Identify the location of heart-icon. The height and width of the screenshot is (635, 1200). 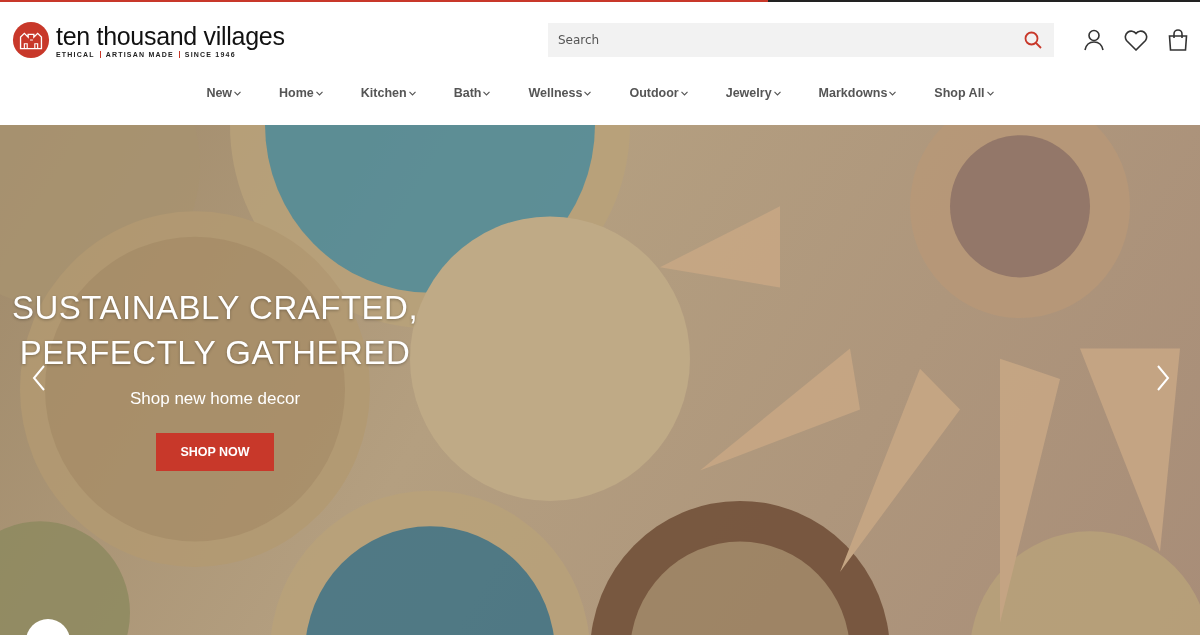
(1136, 40).